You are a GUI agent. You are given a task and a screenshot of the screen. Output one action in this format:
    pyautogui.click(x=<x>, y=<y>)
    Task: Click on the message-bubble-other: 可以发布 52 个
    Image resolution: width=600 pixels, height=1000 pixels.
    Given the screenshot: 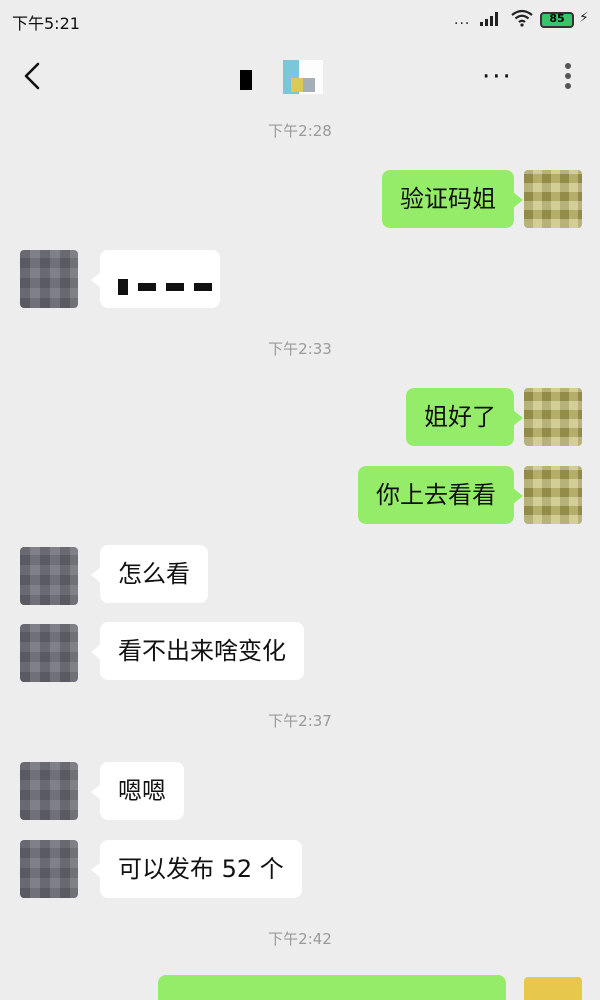 What is the action you would take?
    pyautogui.click(x=196, y=869)
    